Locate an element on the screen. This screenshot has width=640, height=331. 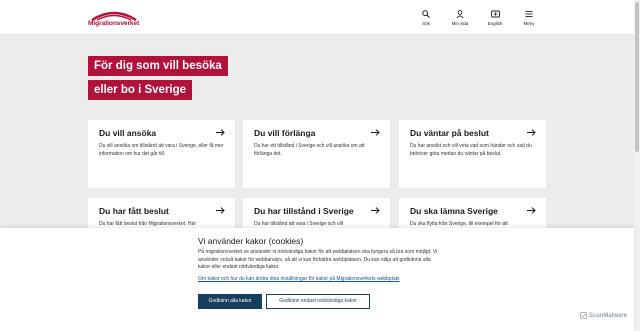
nav-english: English is located at coordinates (495, 18).